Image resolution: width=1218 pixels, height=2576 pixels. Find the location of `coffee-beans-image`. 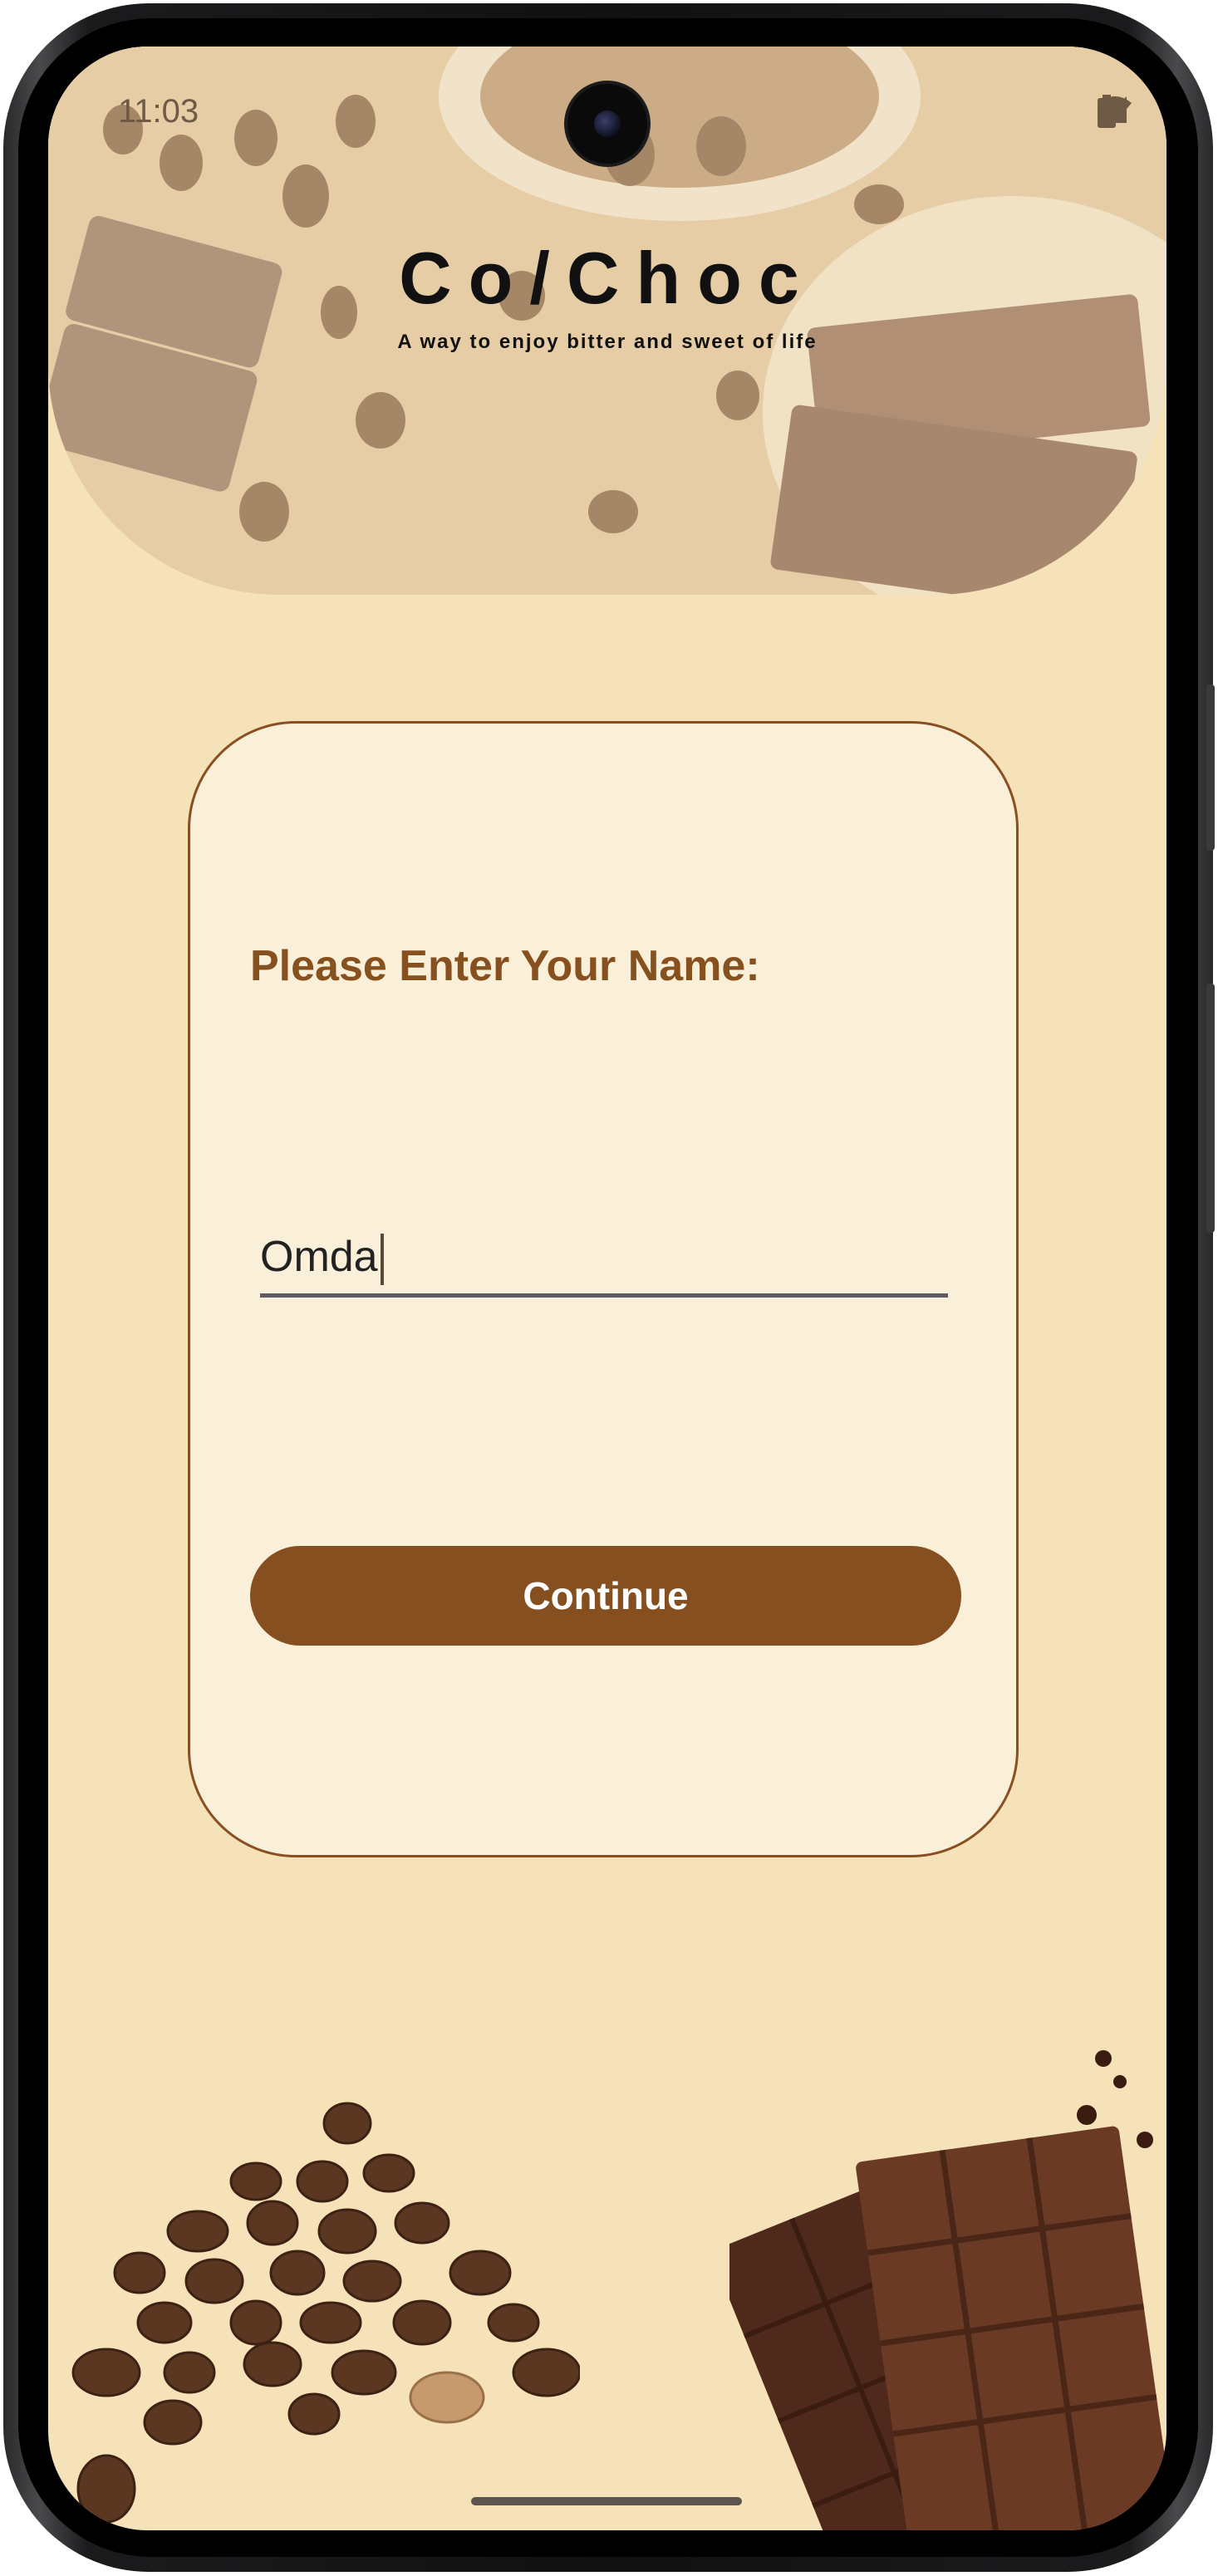

coffee-beans-image is located at coordinates (325, 2313).